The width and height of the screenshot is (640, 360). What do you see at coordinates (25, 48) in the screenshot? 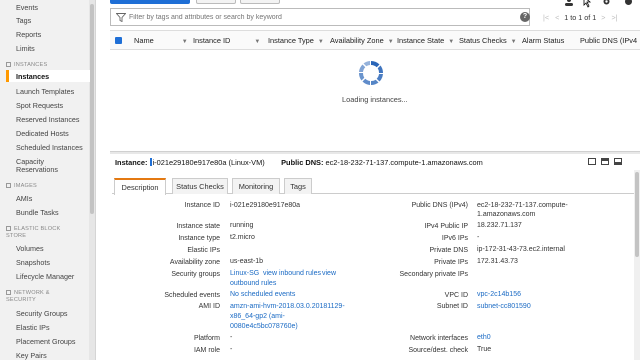
I see `sidebar-item-limits: Limits` at bounding box center [25, 48].